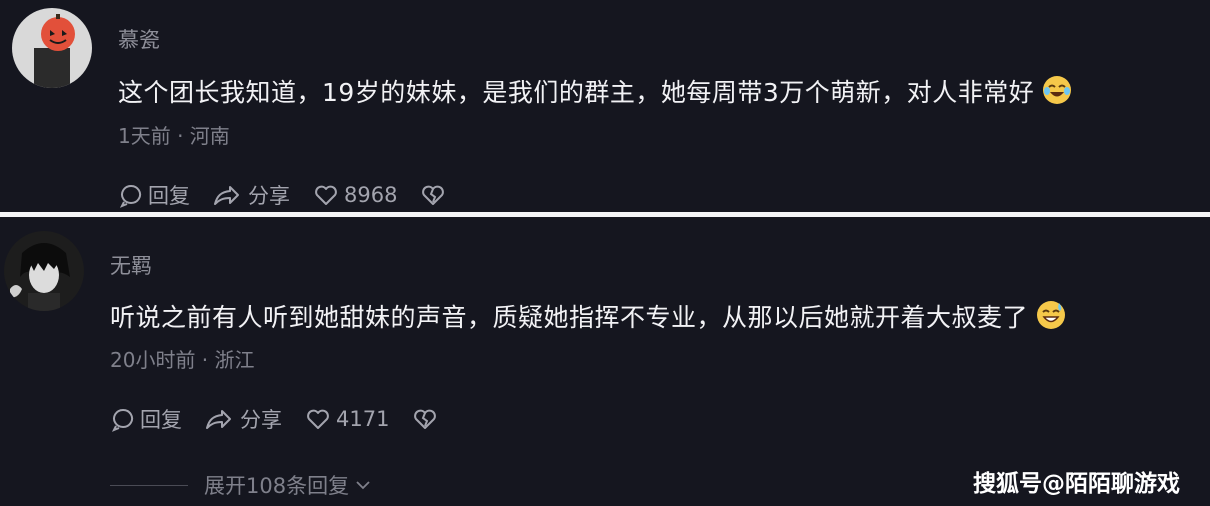  I want to click on comment-text: 这个团长我知道，19岁的妹妹，是我们的群主，她每周带3万个萌新，对人非常好, so click(595, 92).